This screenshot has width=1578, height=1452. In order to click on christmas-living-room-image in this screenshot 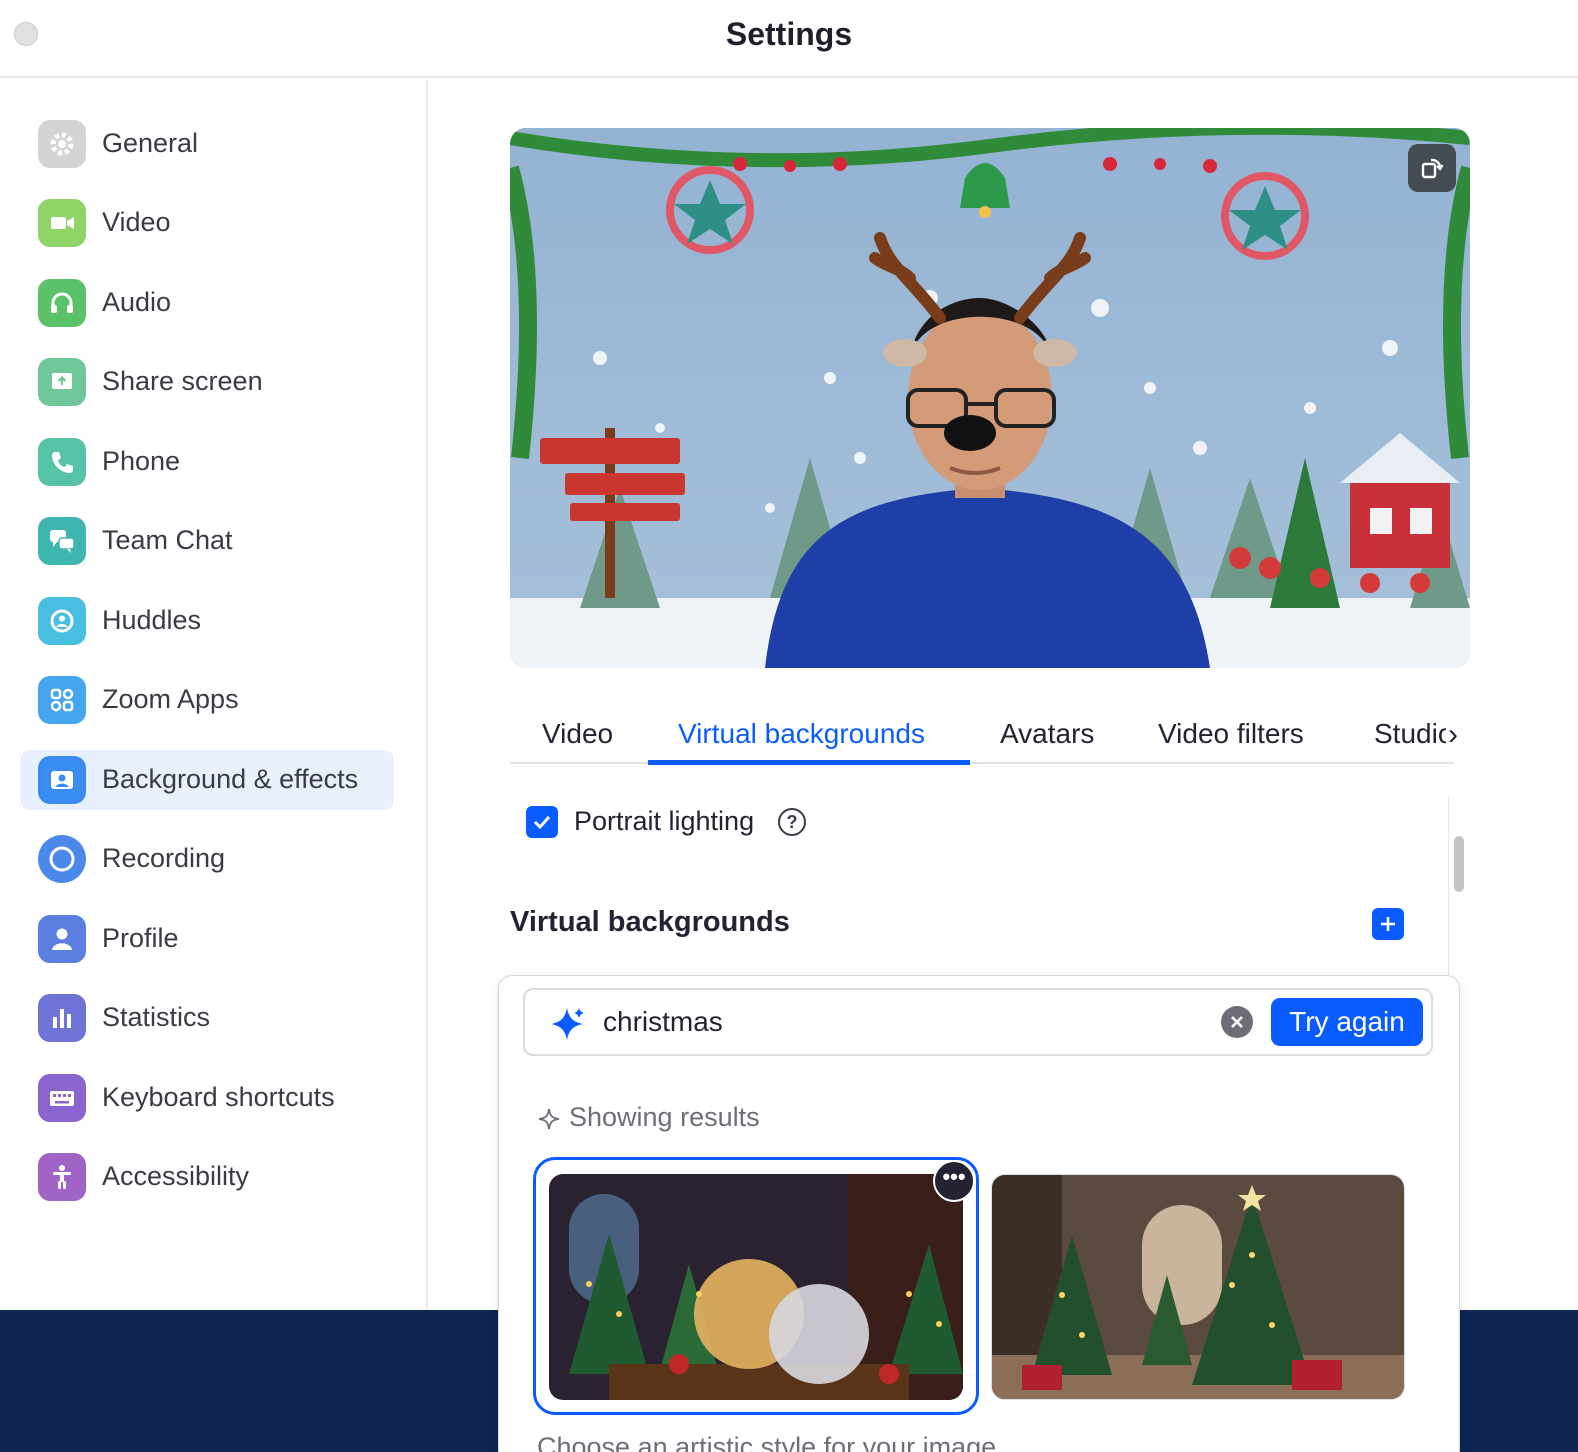, I will do `click(1198, 1287)`.